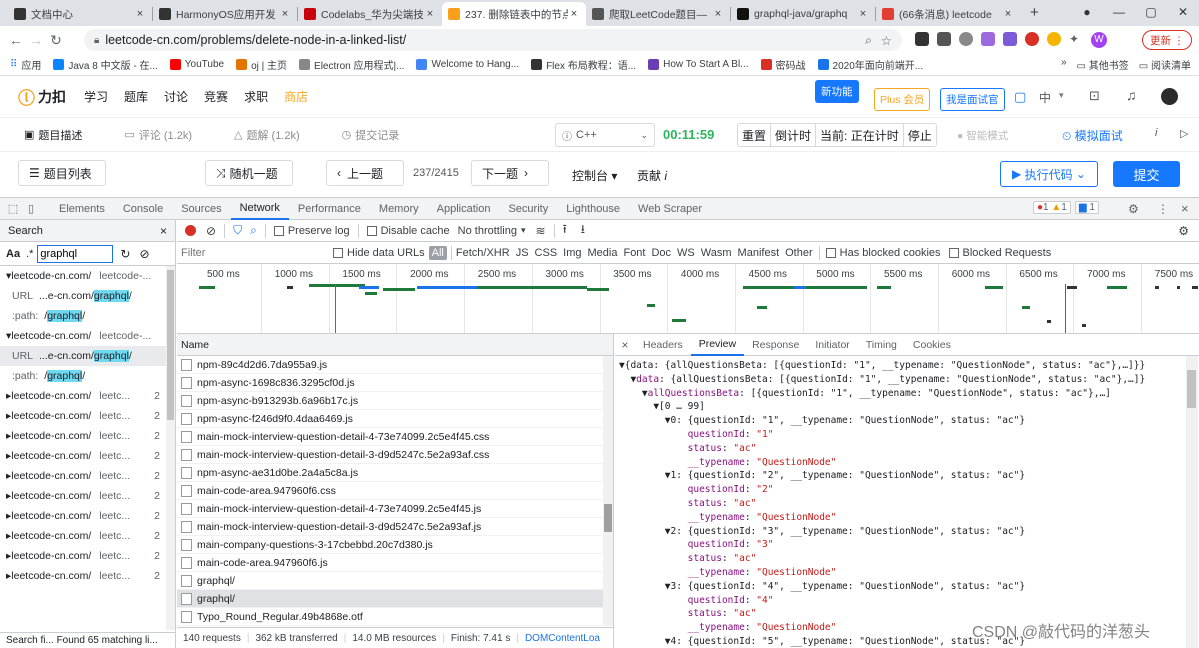  What do you see at coordinates (395, 365) in the screenshot?
I see `request-row: npm-89c4d2d6.7da955a9.js` at bounding box center [395, 365].